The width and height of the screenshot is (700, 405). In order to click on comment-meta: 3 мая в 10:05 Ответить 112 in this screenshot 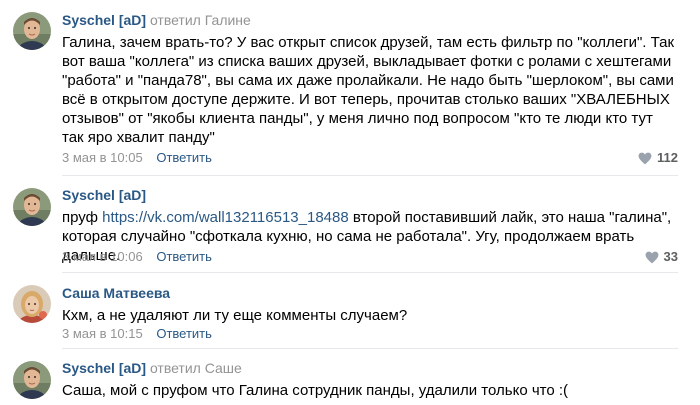, I will do `click(370, 158)`.